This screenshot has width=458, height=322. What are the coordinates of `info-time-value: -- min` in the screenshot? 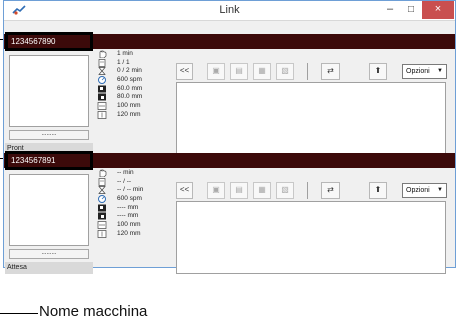 It's located at (125, 172).